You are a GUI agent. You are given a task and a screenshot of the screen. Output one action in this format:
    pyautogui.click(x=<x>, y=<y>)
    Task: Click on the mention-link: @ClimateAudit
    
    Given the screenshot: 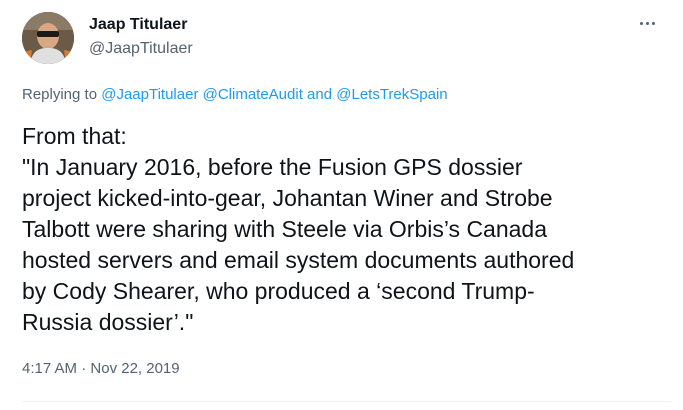 What is the action you would take?
    pyautogui.click(x=253, y=94)
    